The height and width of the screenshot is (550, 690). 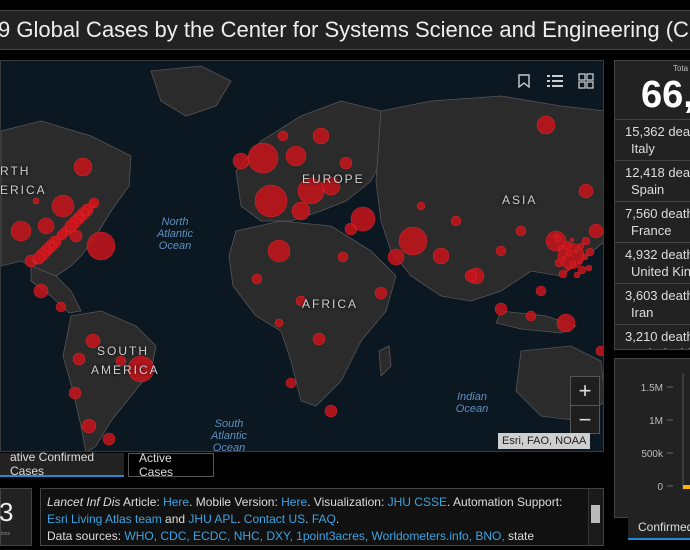 I want to click on zoom-in-button: +, so click(x=585, y=391).